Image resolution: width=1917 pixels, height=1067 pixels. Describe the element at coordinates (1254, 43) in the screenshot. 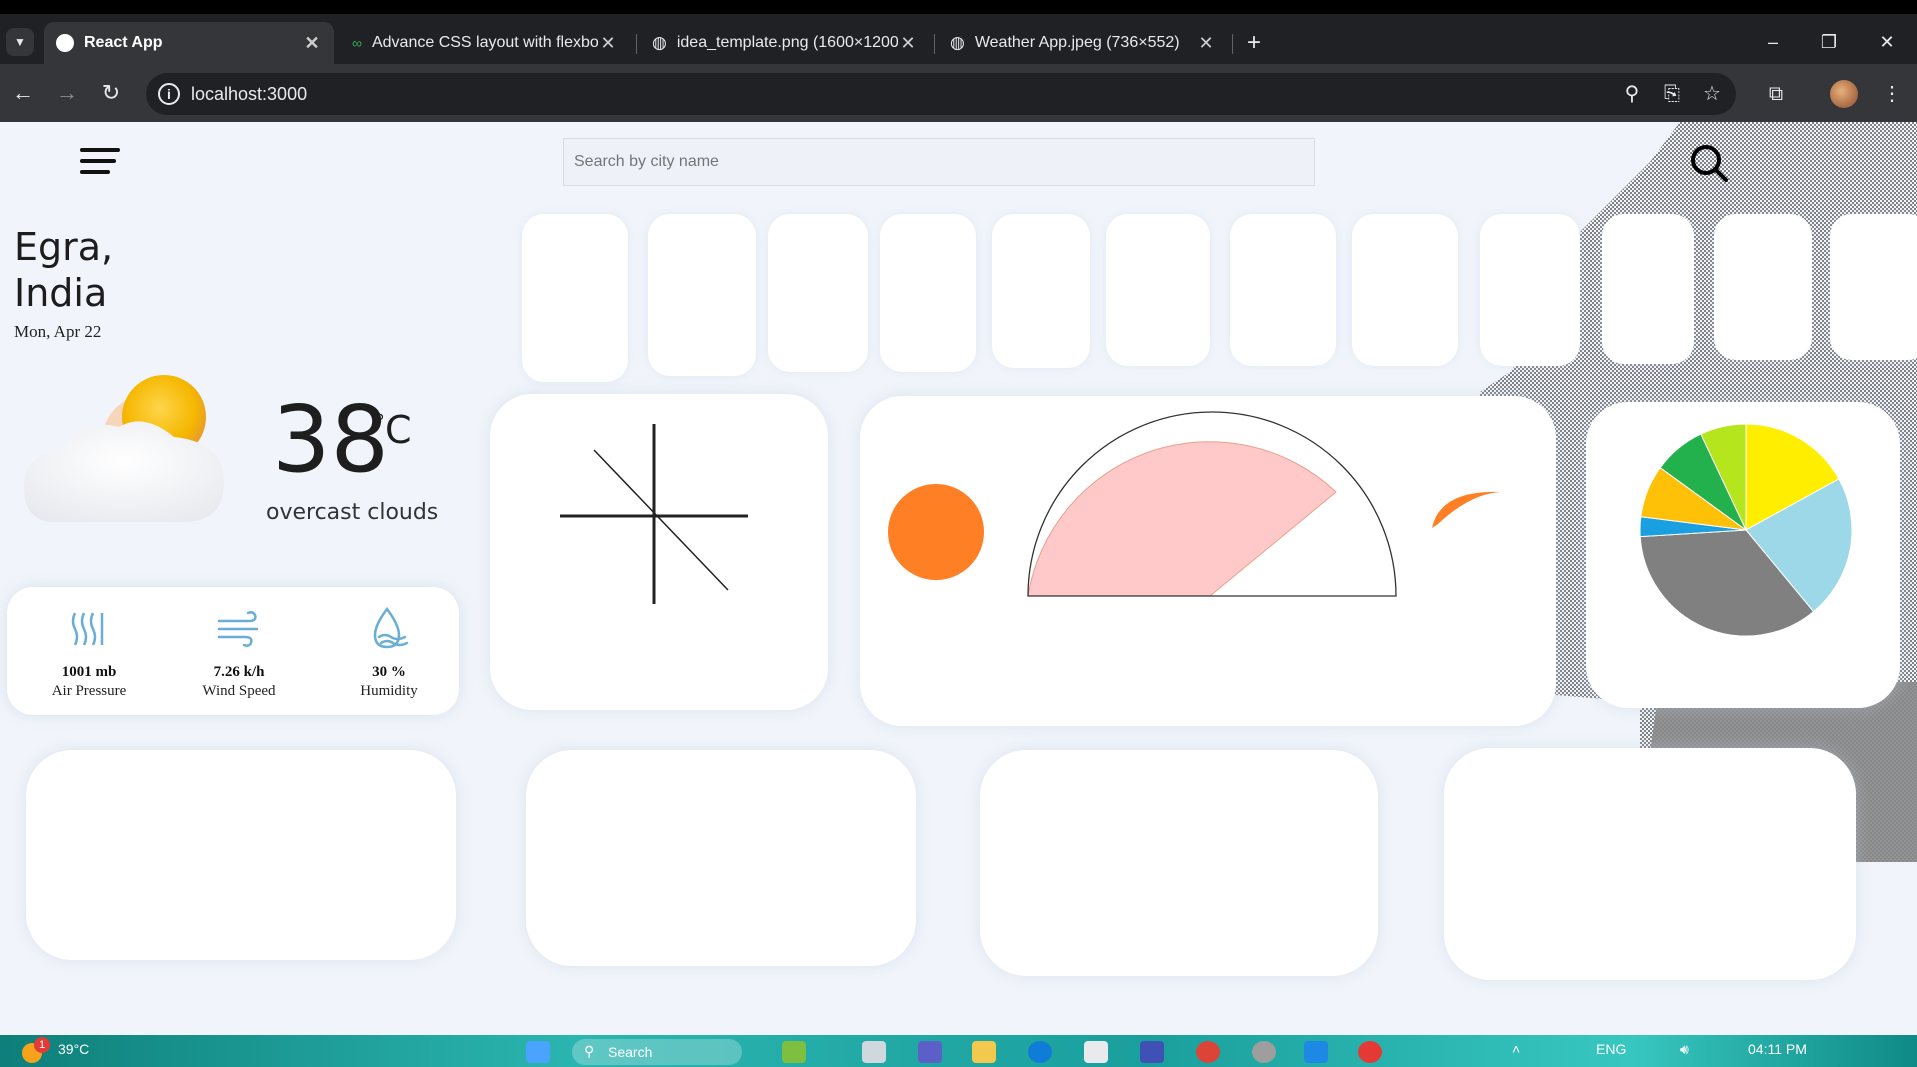

I see `new-tab-button: +` at that location.